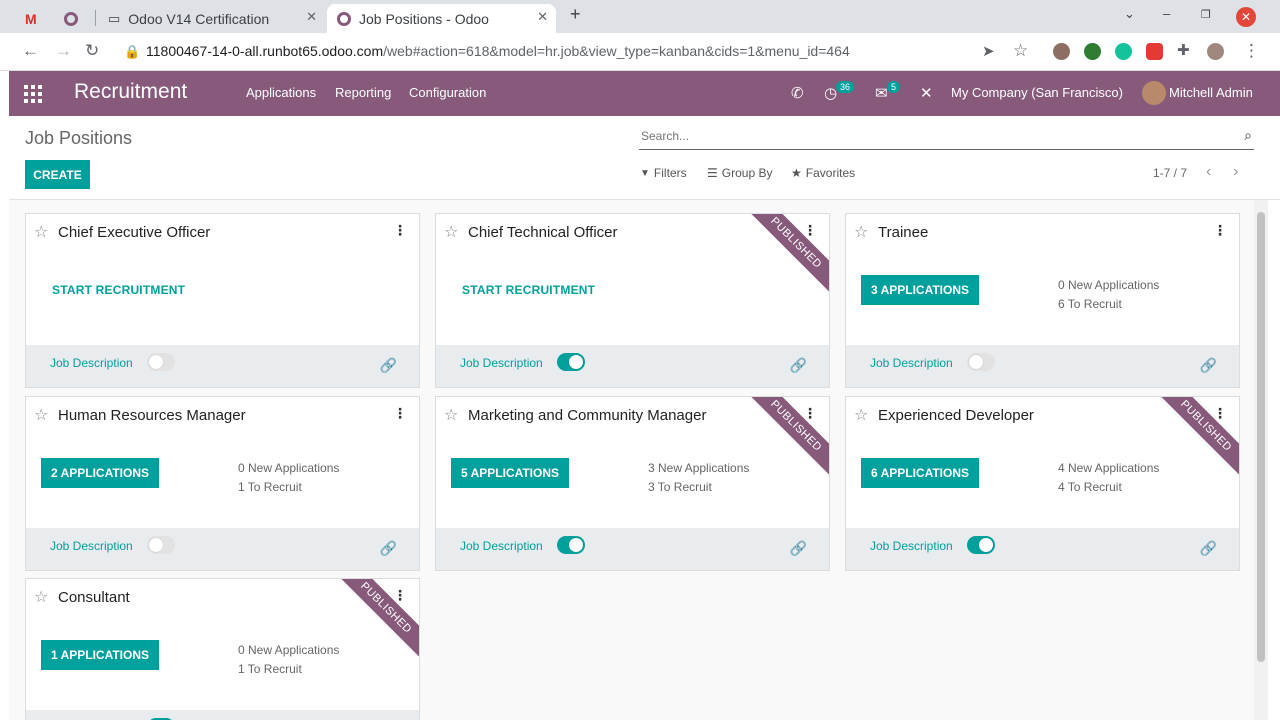 The width and height of the screenshot is (1280, 720). Describe the element at coordinates (1037, 92) in the screenshot. I see `company-switcher: My Company (San Francisco)` at that location.